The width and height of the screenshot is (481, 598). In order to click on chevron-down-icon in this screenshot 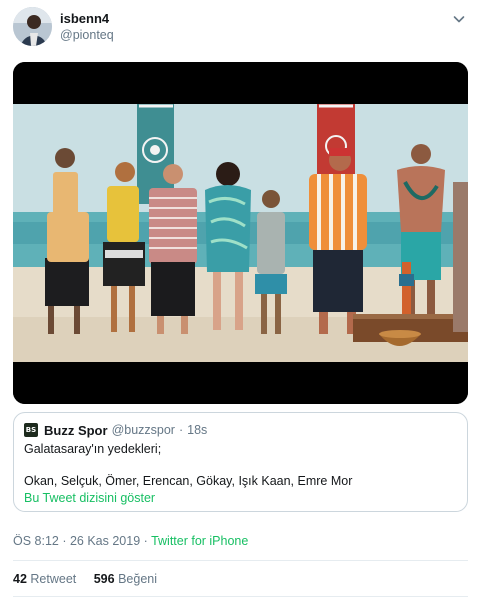, I will do `click(459, 19)`.